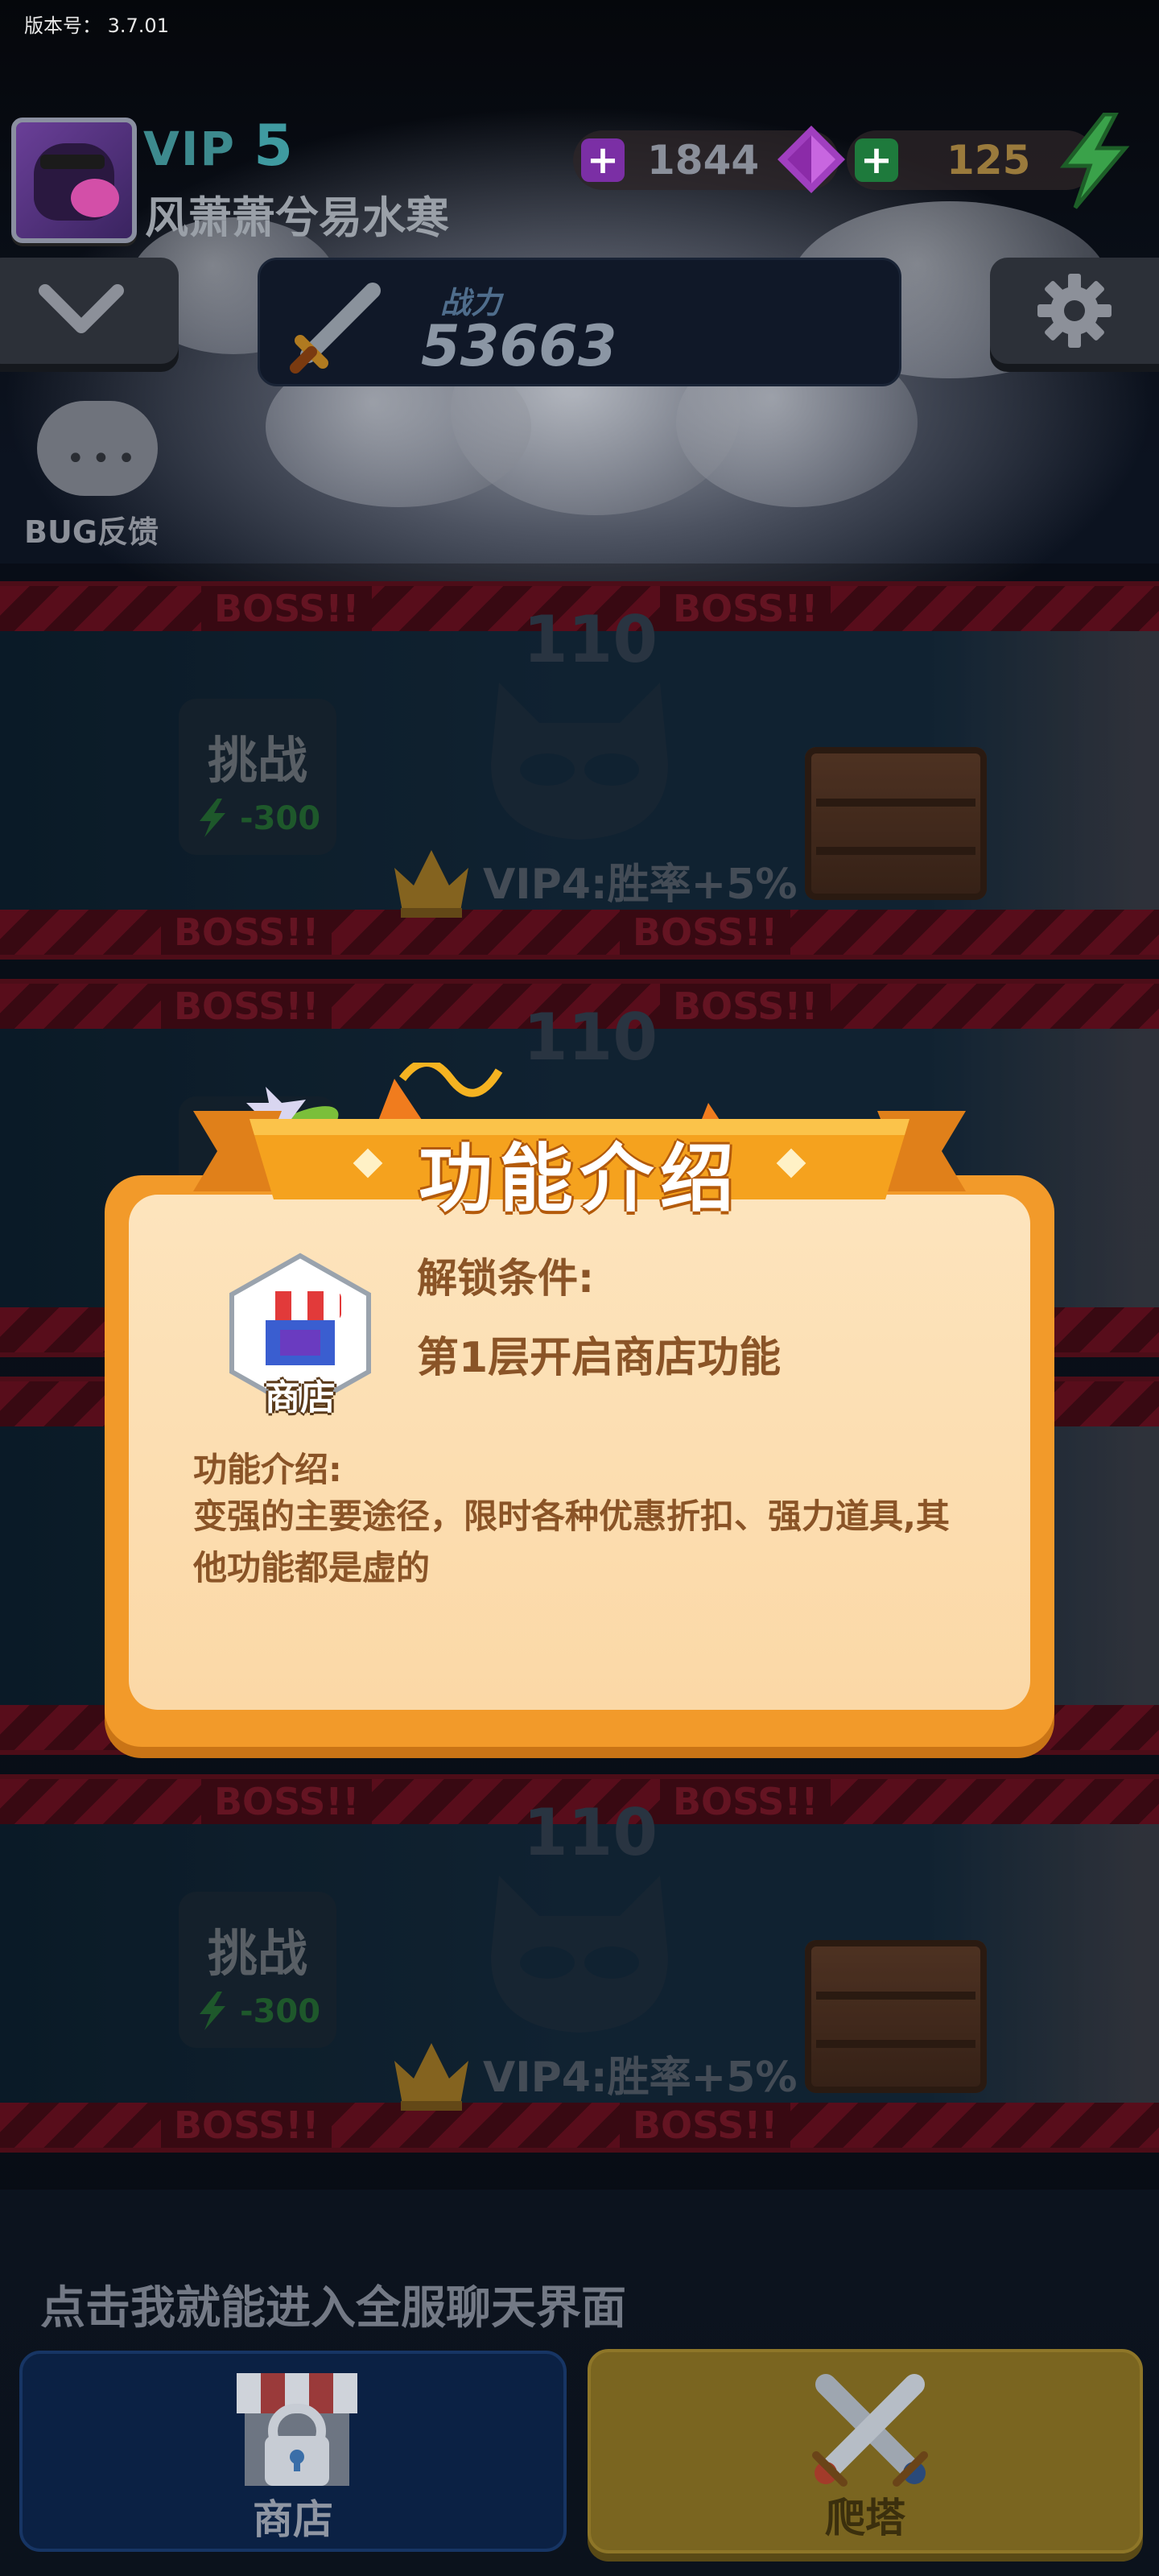  I want to click on world-chat-entry: 点击我就能进入全服聊天界面, so click(333, 2304).